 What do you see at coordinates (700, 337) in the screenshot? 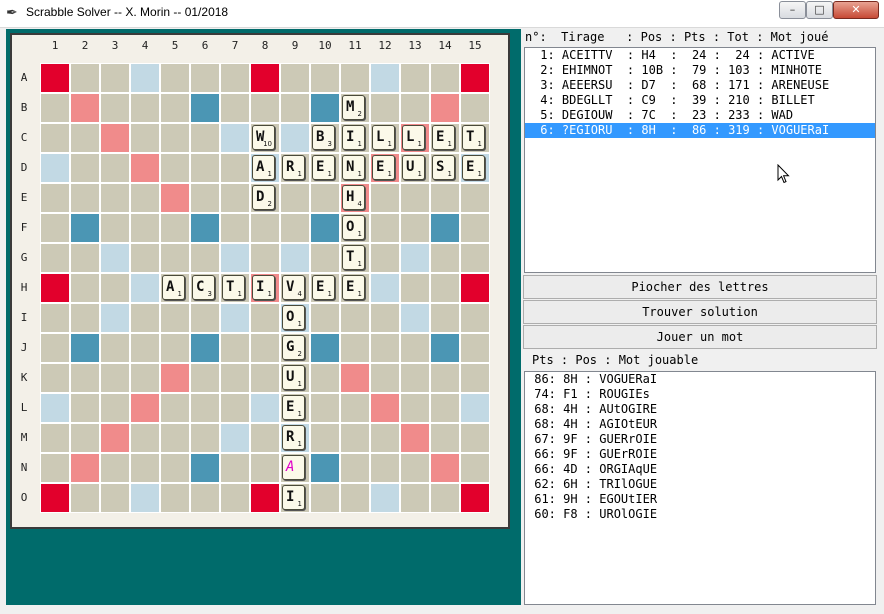
I see `play-word-button: Jouer un mot` at bounding box center [700, 337].